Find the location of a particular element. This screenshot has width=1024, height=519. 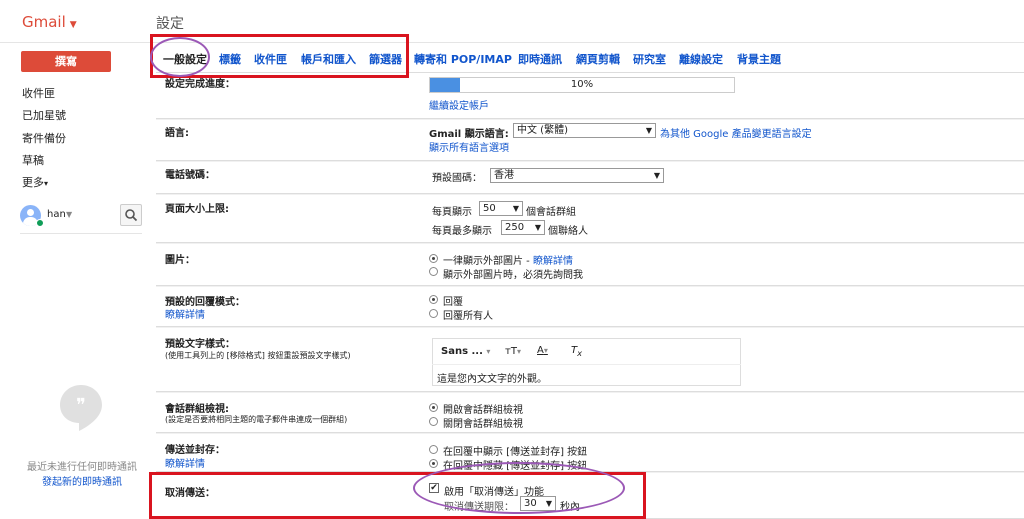

search-people-button is located at coordinates (131, 215).